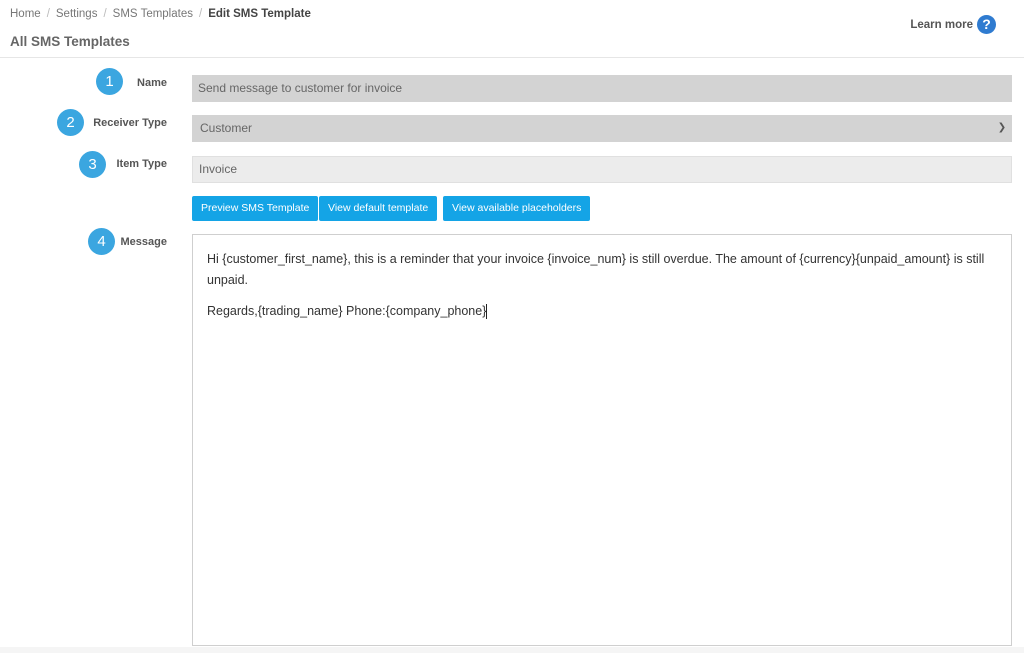  Describe the element at coordinates (941, 24) in the screenshot. I see `learn-more-label: Learn more` at that location.